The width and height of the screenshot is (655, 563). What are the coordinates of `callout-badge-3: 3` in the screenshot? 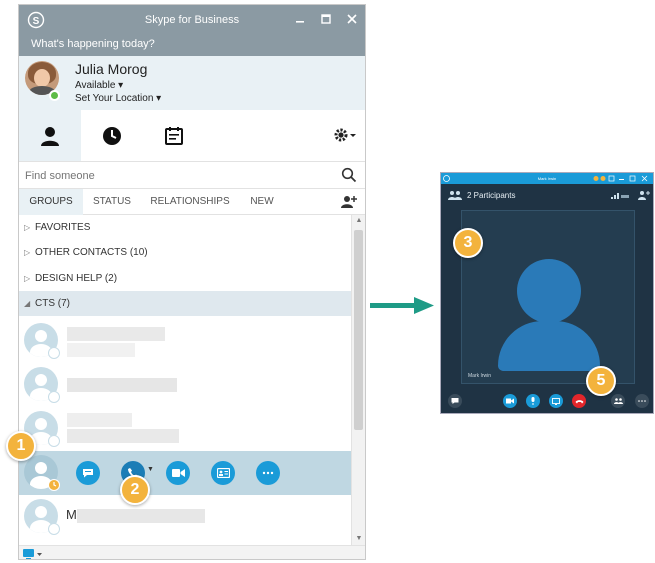 It's located at (468, 243).